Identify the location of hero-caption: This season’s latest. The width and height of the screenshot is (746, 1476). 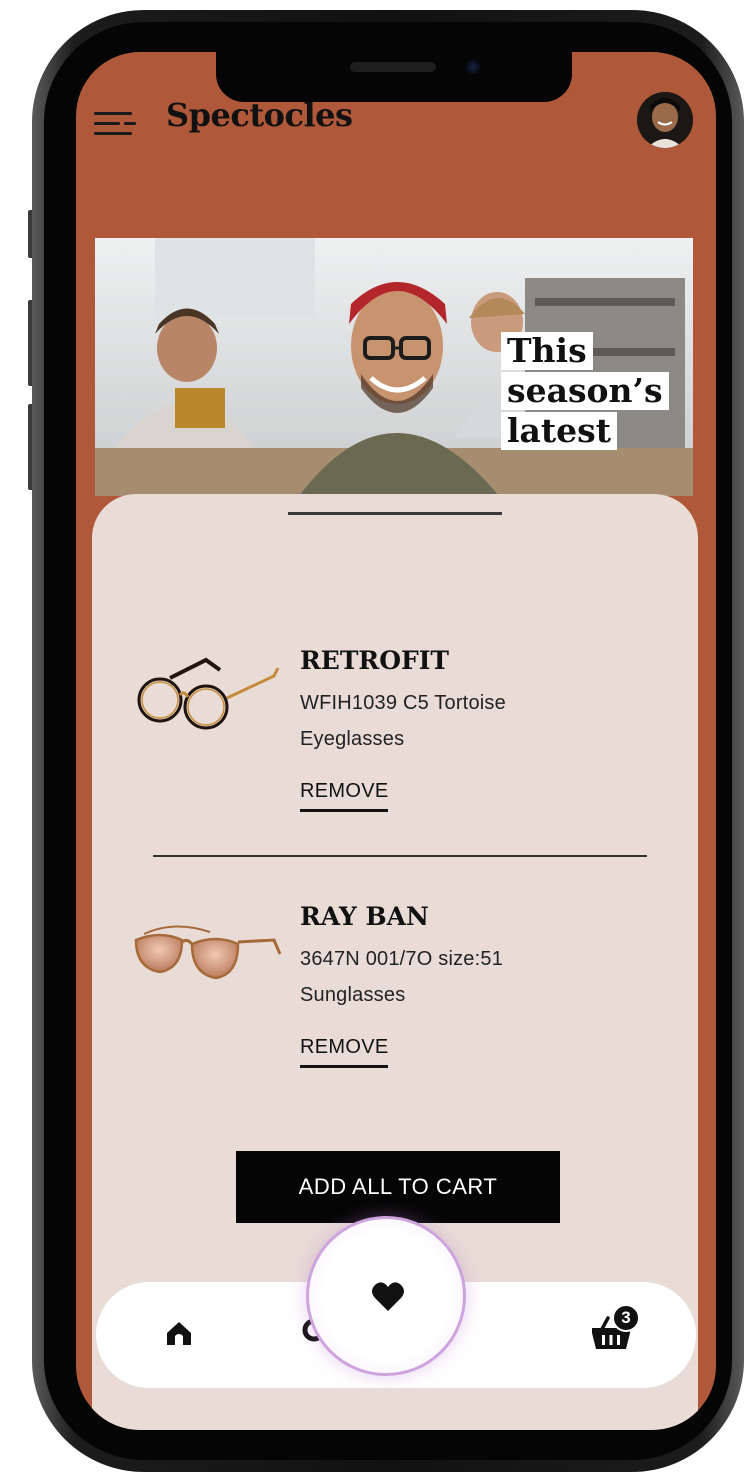
(585, 392).